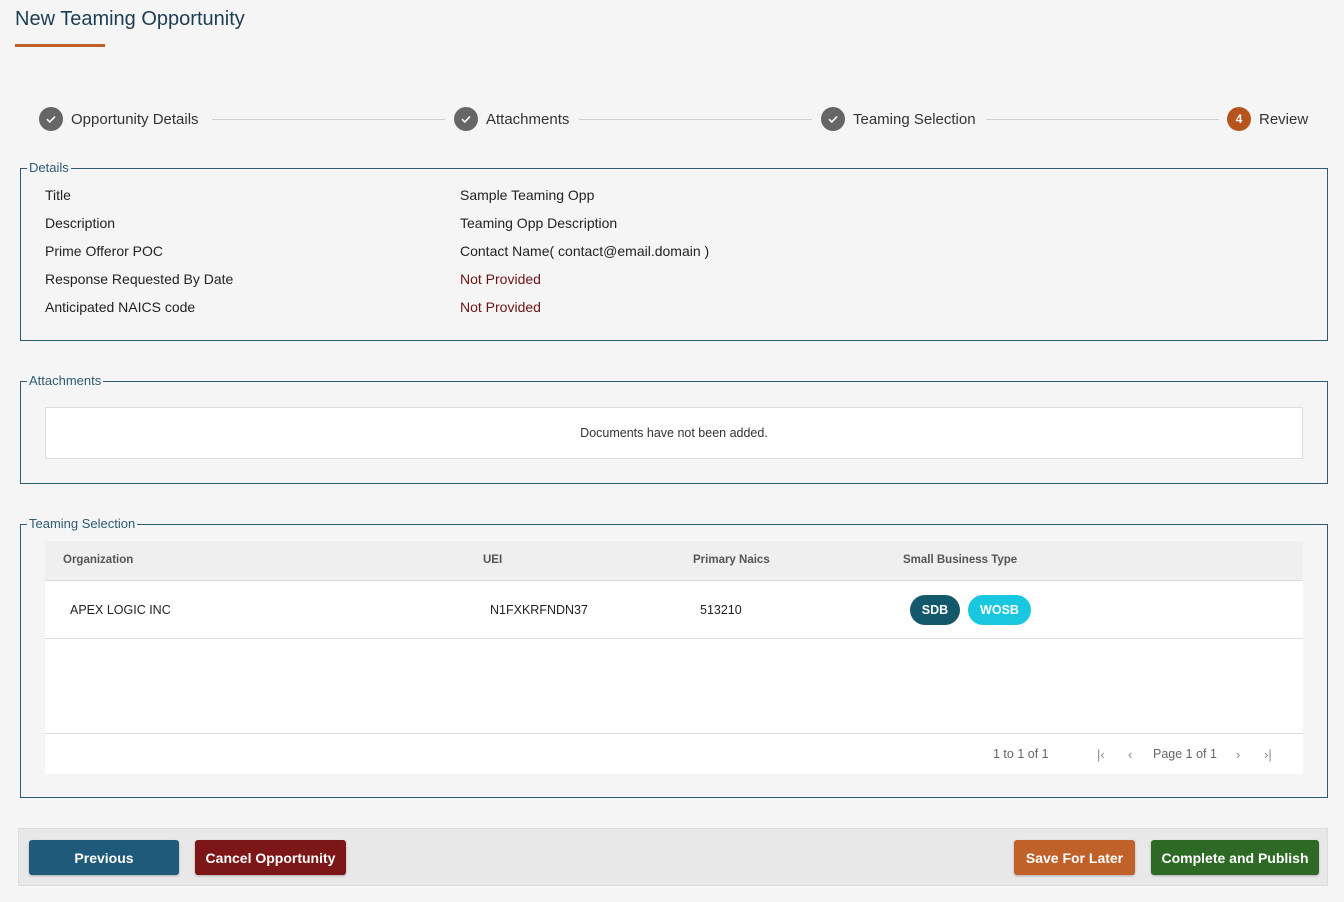  What do you see at coordinates (935, 610) in the screenshot?
I see `sdb-badge: SDB` at bounding box center [935, 610].